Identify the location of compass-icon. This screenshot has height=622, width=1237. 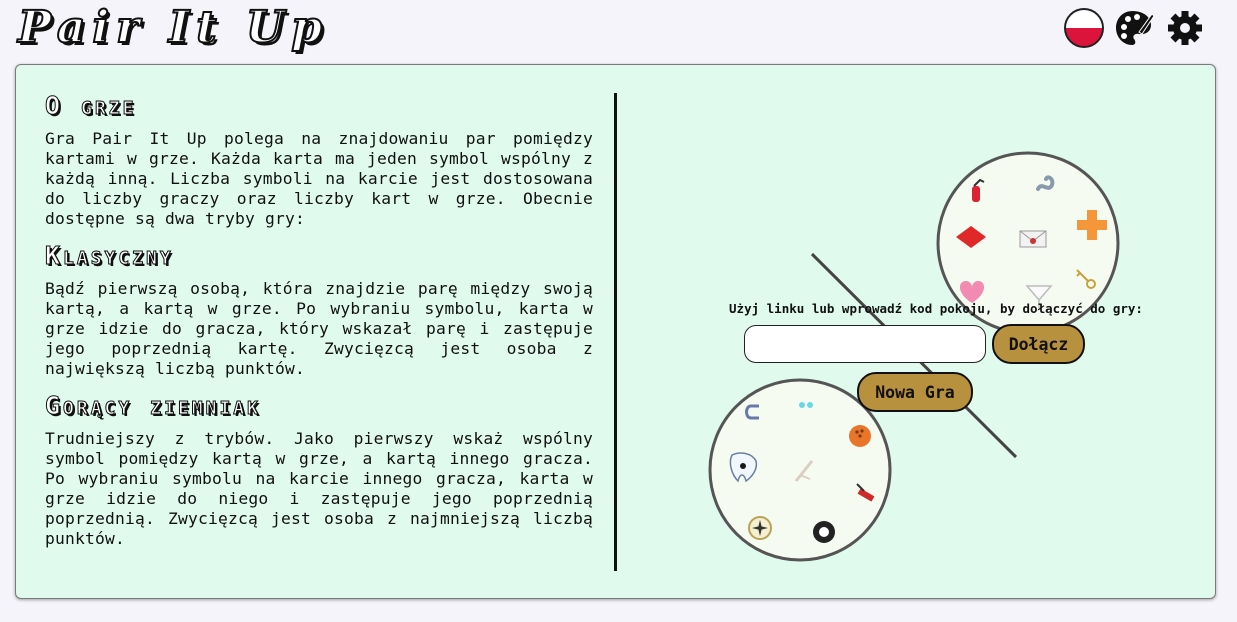
(760, 528).